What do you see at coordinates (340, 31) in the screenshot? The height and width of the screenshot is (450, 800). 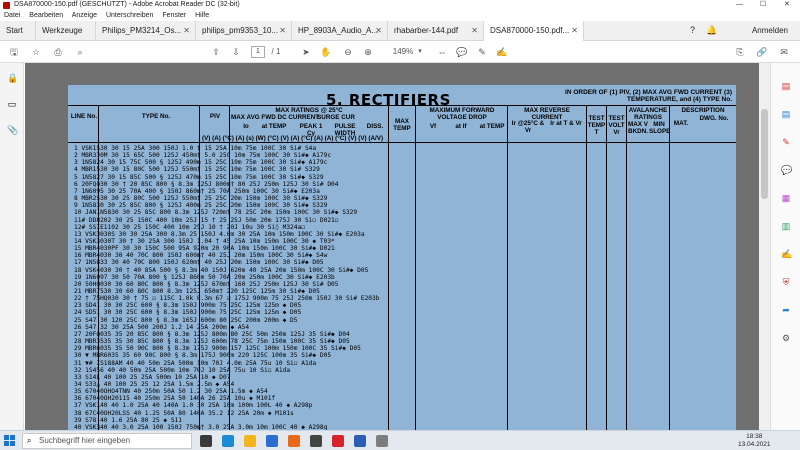 I see `tab-hp-8903a: HP_8903A_Audio_A... ✕` at bounding box center [340, 31].